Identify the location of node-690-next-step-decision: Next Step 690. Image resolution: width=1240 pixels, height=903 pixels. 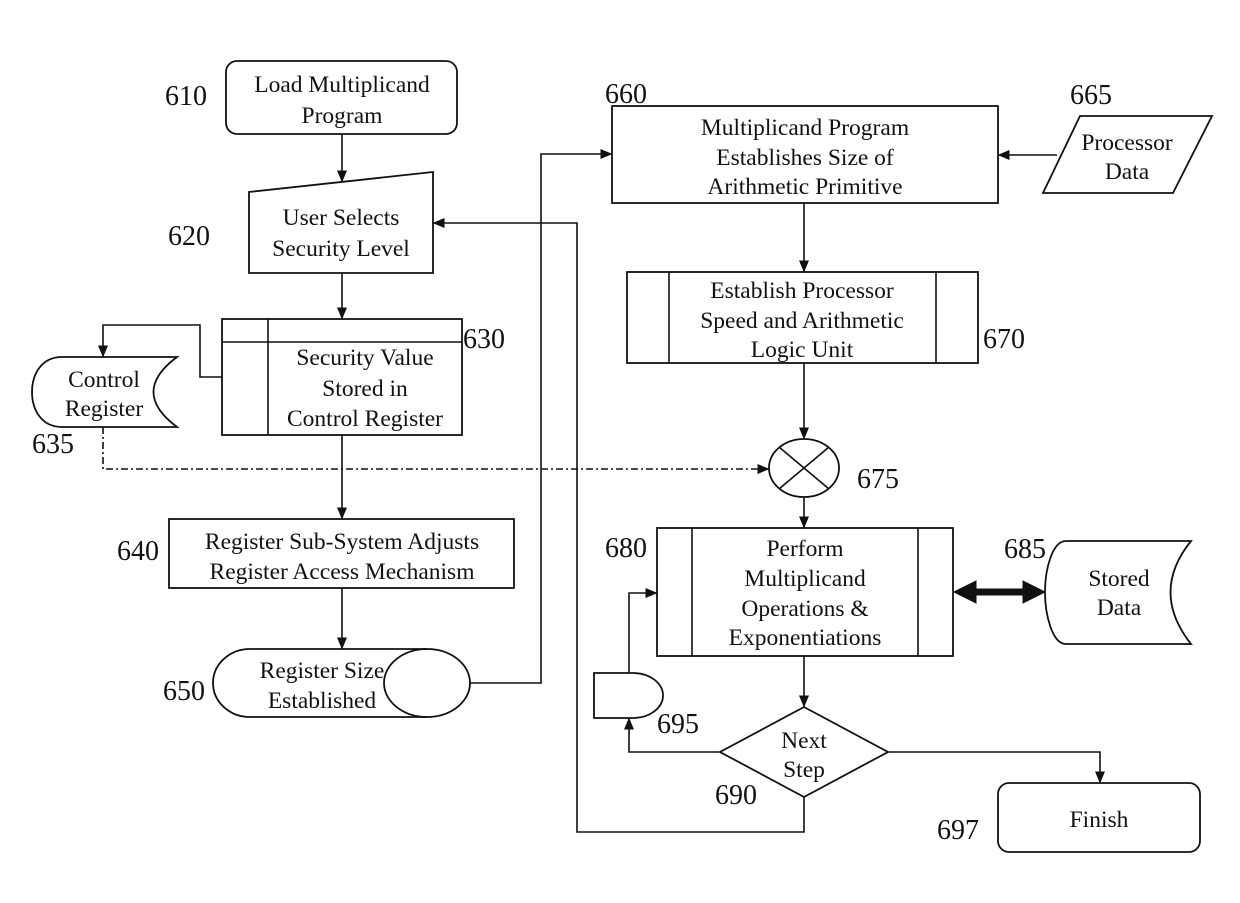
(802, 758).